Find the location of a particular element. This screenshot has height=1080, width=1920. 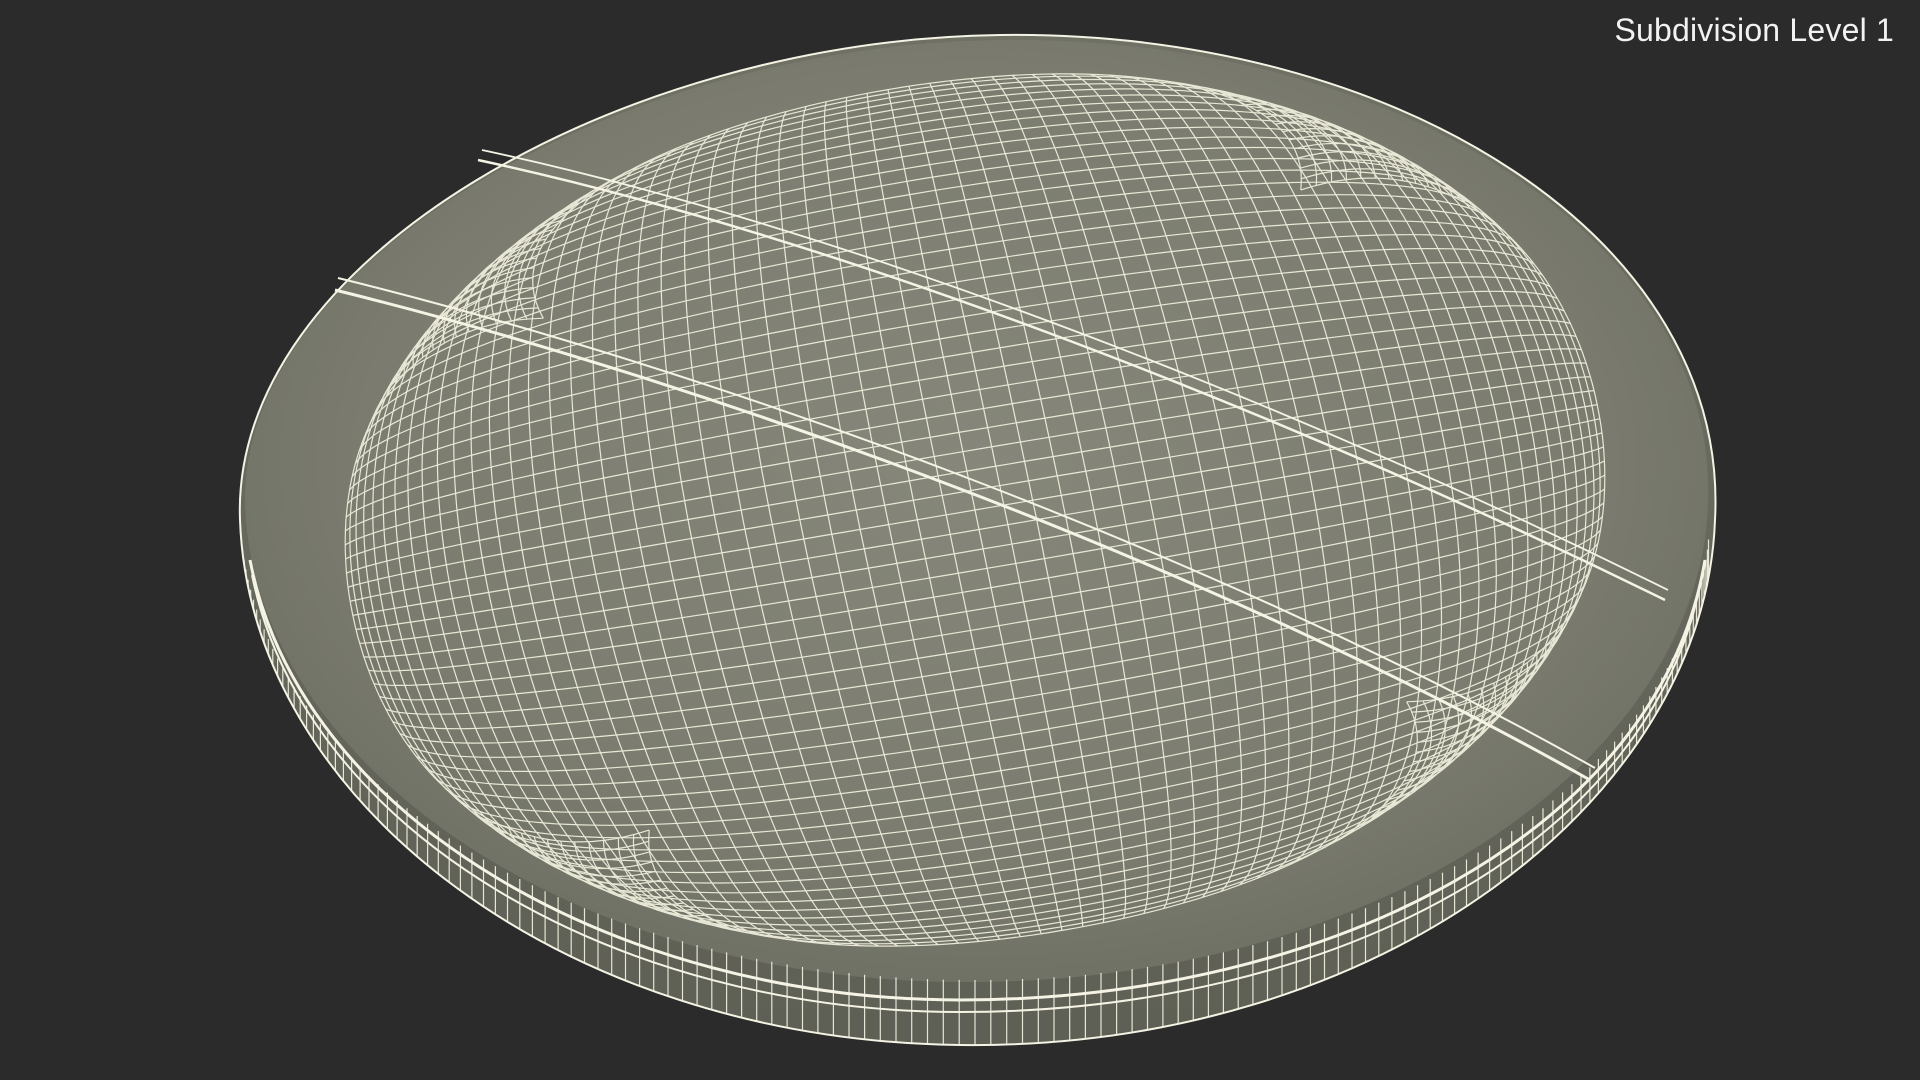

subdivision-level-label: Subdivision Level 1 is located at coordinates (1754, 30).